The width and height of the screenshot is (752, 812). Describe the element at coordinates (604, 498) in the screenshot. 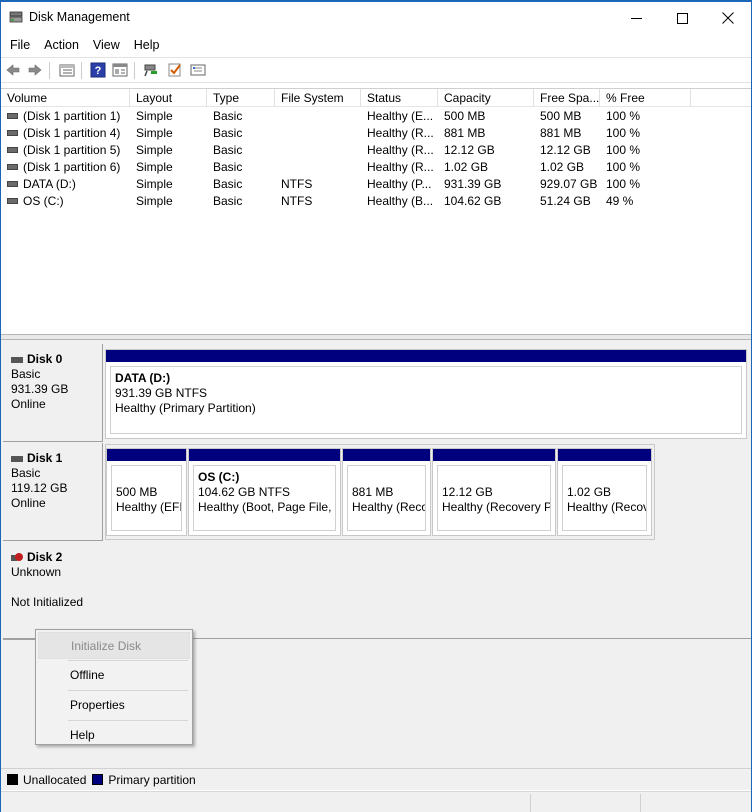

I see `partition-details: 1.02 GB Healthy (Recov` at that location.